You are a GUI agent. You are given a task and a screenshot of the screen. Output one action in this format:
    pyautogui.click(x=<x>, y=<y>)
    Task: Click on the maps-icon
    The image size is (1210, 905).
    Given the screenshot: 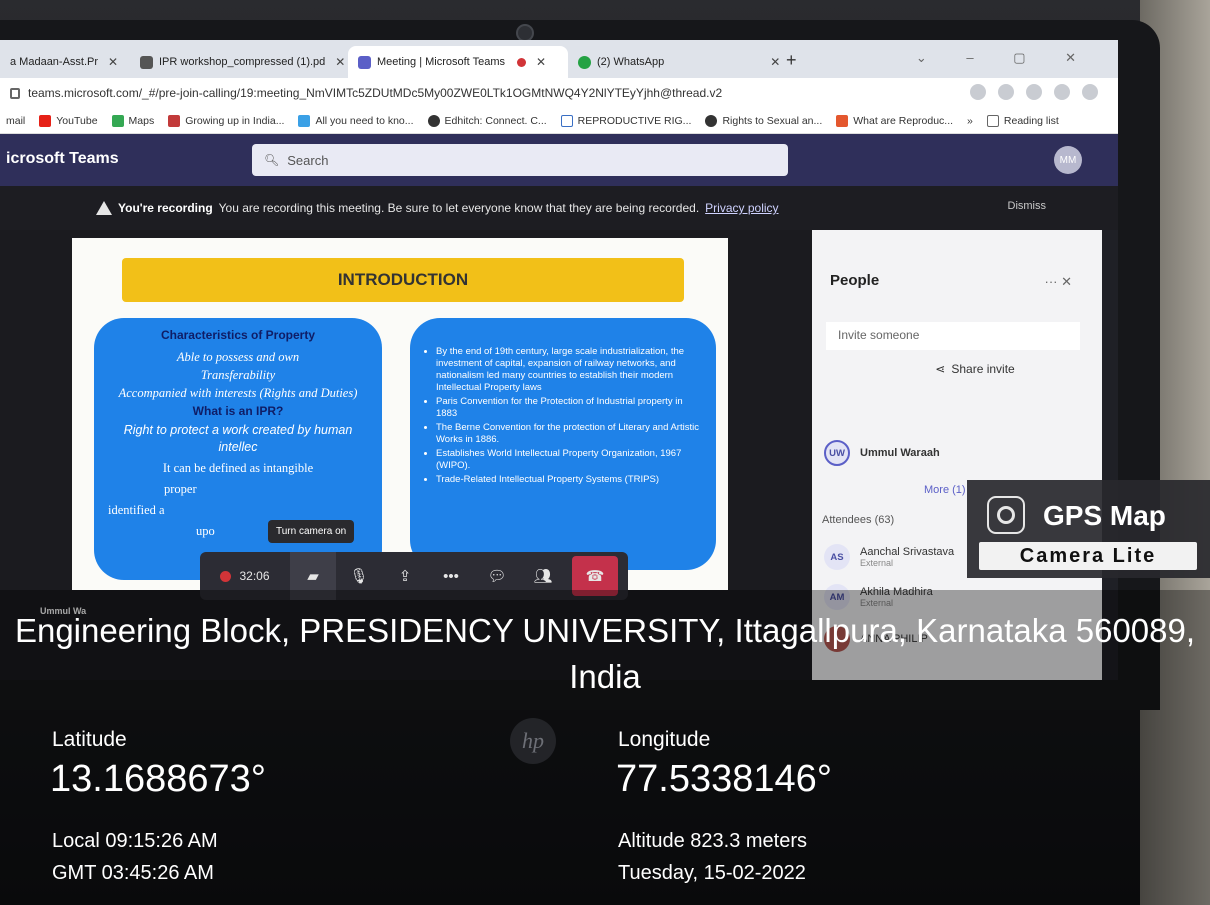 What is the action you would take?
    pyautogui.click(x=117, y=120)
    